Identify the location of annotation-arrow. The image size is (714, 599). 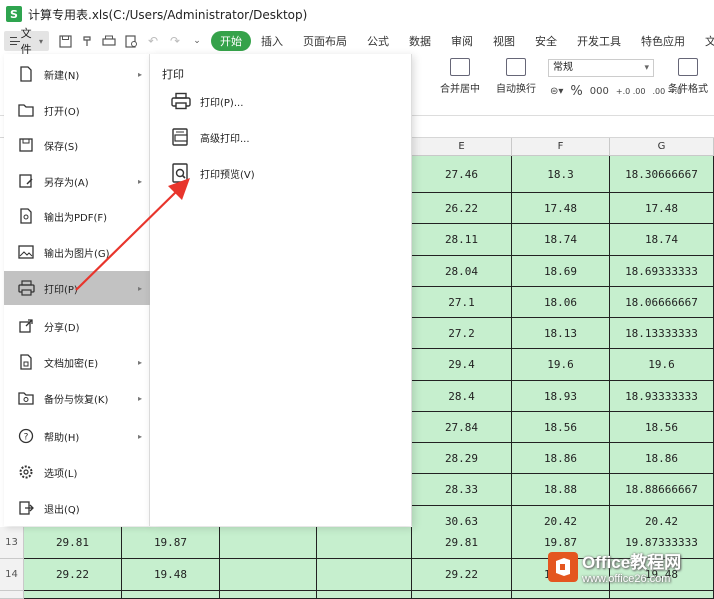
(132, 234).